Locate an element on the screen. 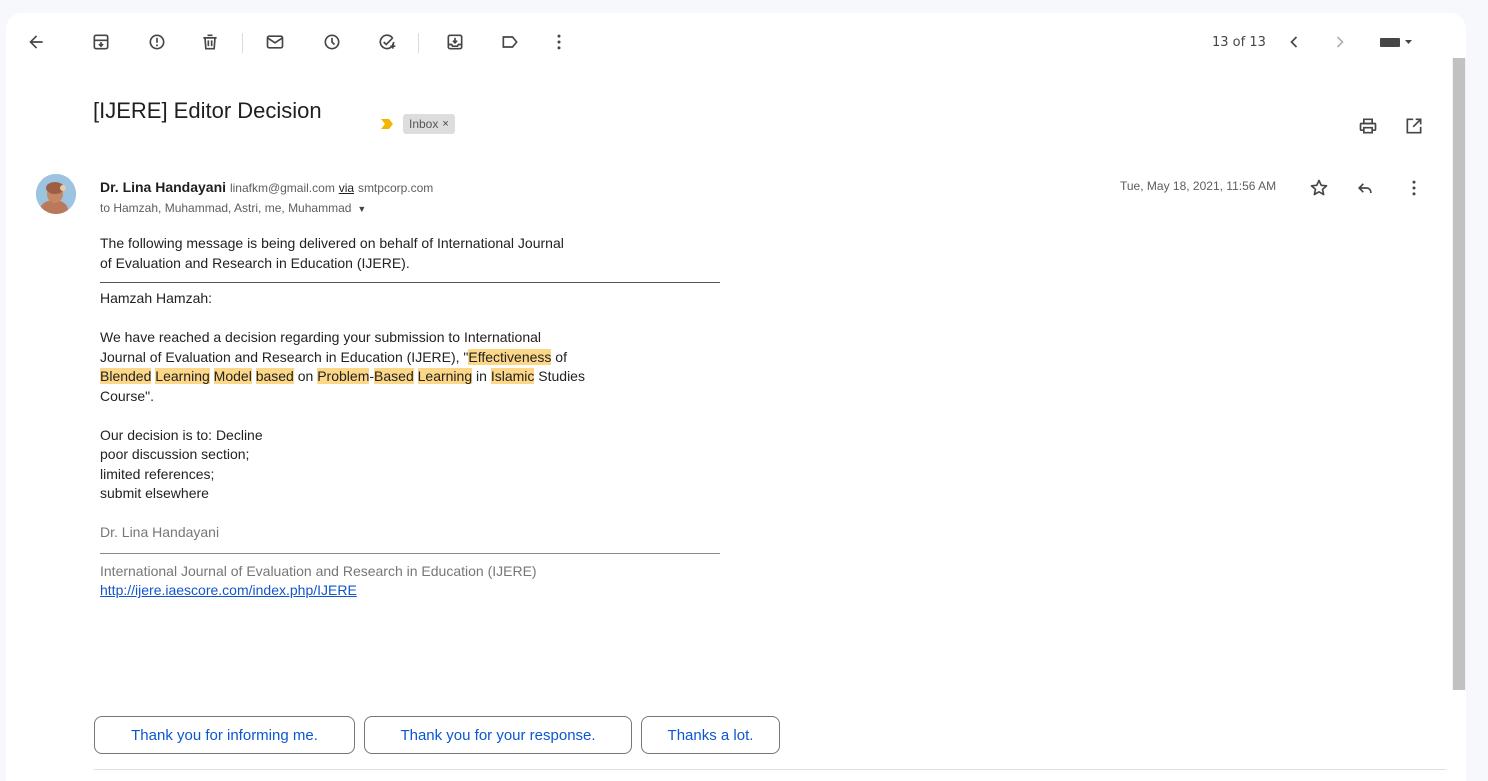 The image size is (1488, 781). reply-icon is located at coordinates (1365, 188).